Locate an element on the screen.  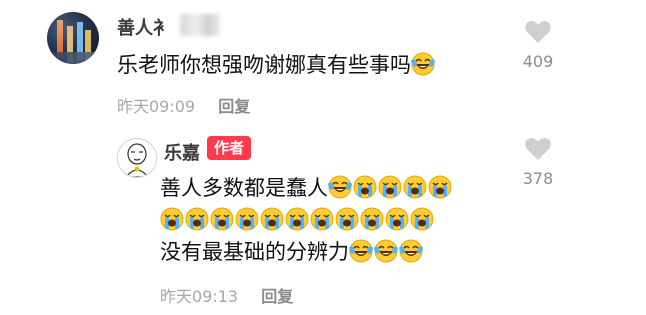
reply-text: 善人多数都是蠢人 没有最基础的分辨力 is located at coordinates (306, 220).